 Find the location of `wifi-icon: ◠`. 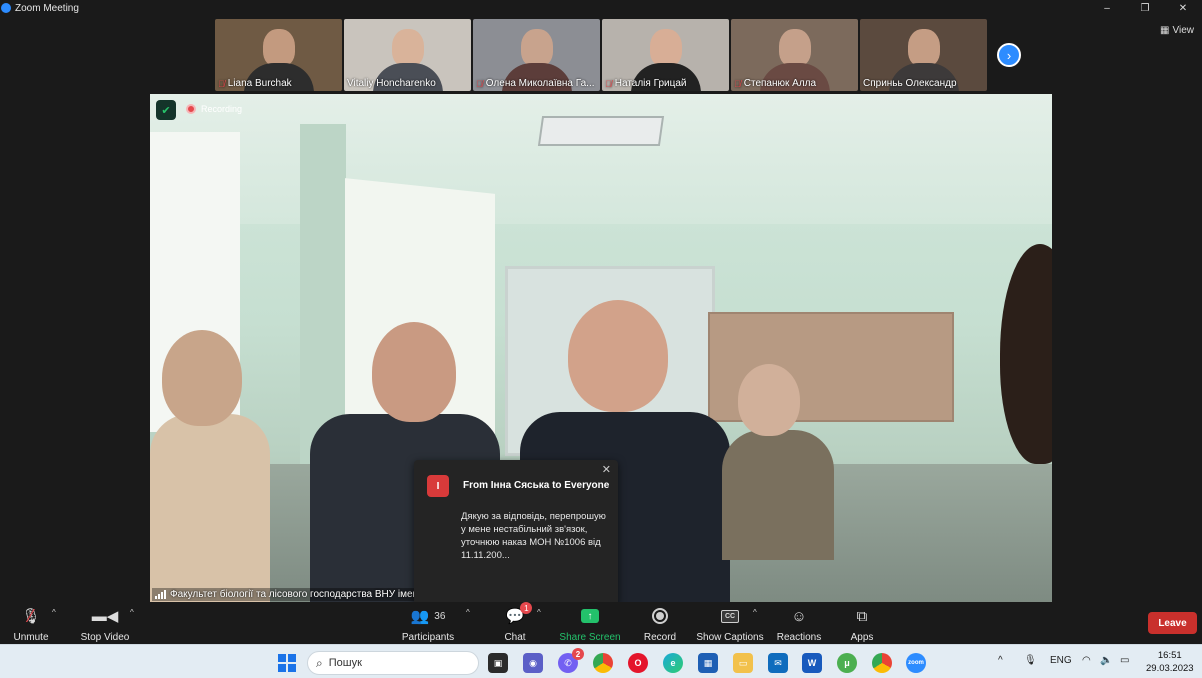

wifi-icon: ◠ is located at coordinates (1086, 660).